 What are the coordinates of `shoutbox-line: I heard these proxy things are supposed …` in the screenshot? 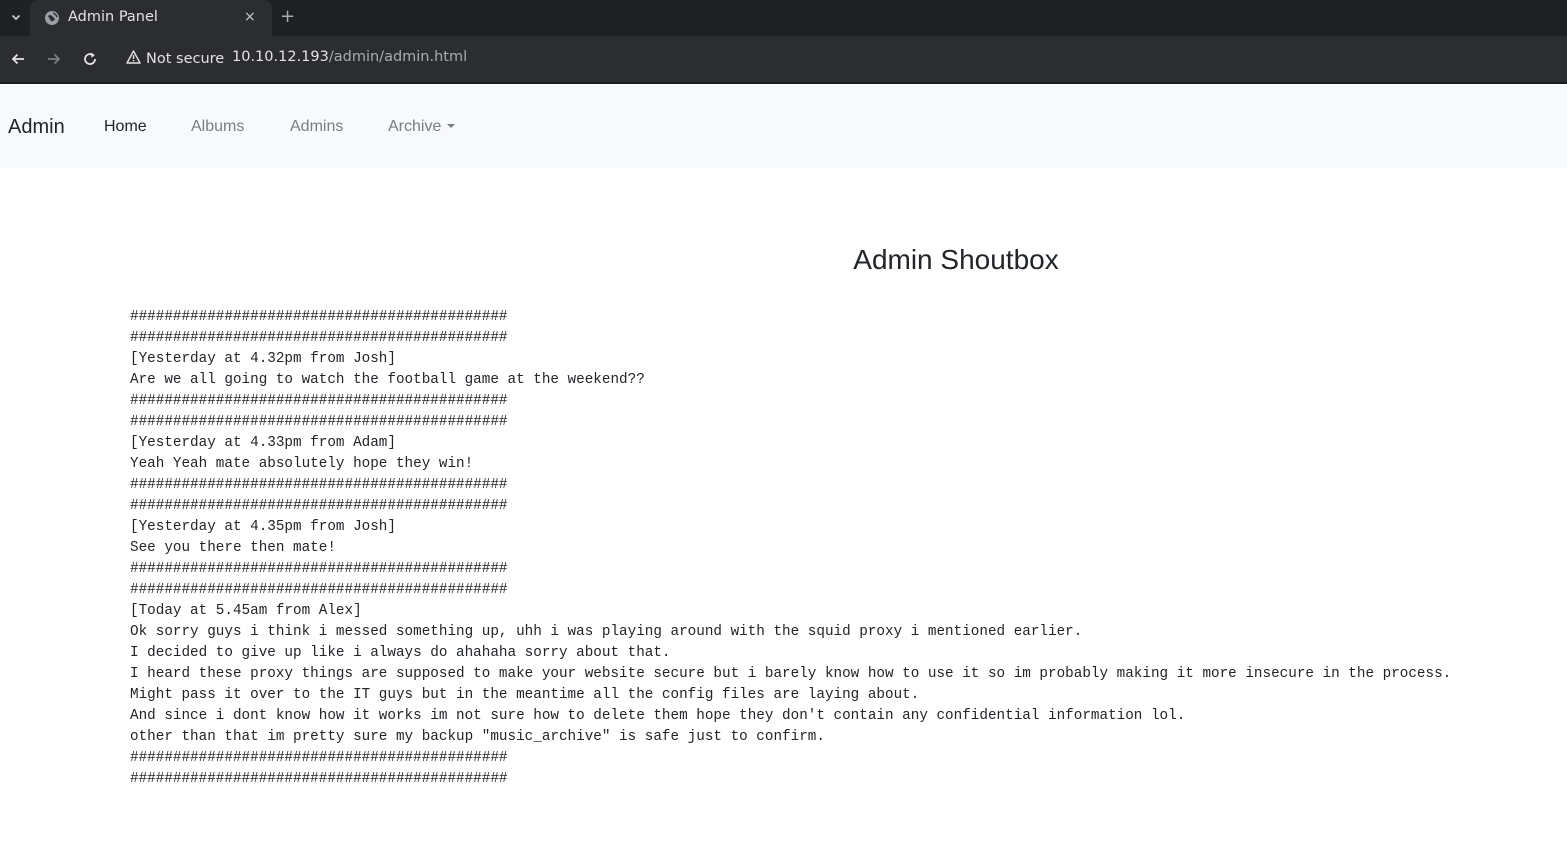 It's located at (791, 674).